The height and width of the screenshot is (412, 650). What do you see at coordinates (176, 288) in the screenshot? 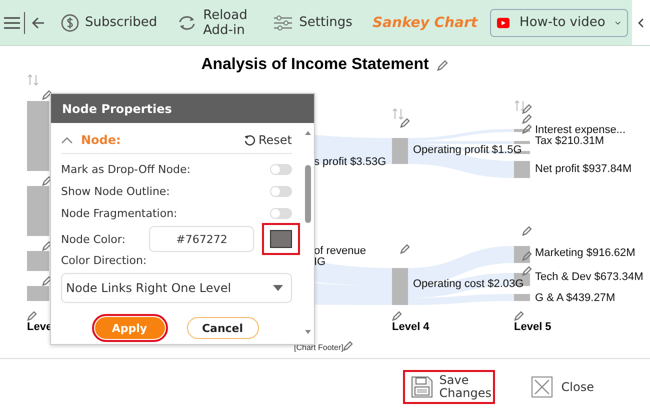
I see `direction-dropdown: Node Links Right One Level` at bounding box center [176, 288].